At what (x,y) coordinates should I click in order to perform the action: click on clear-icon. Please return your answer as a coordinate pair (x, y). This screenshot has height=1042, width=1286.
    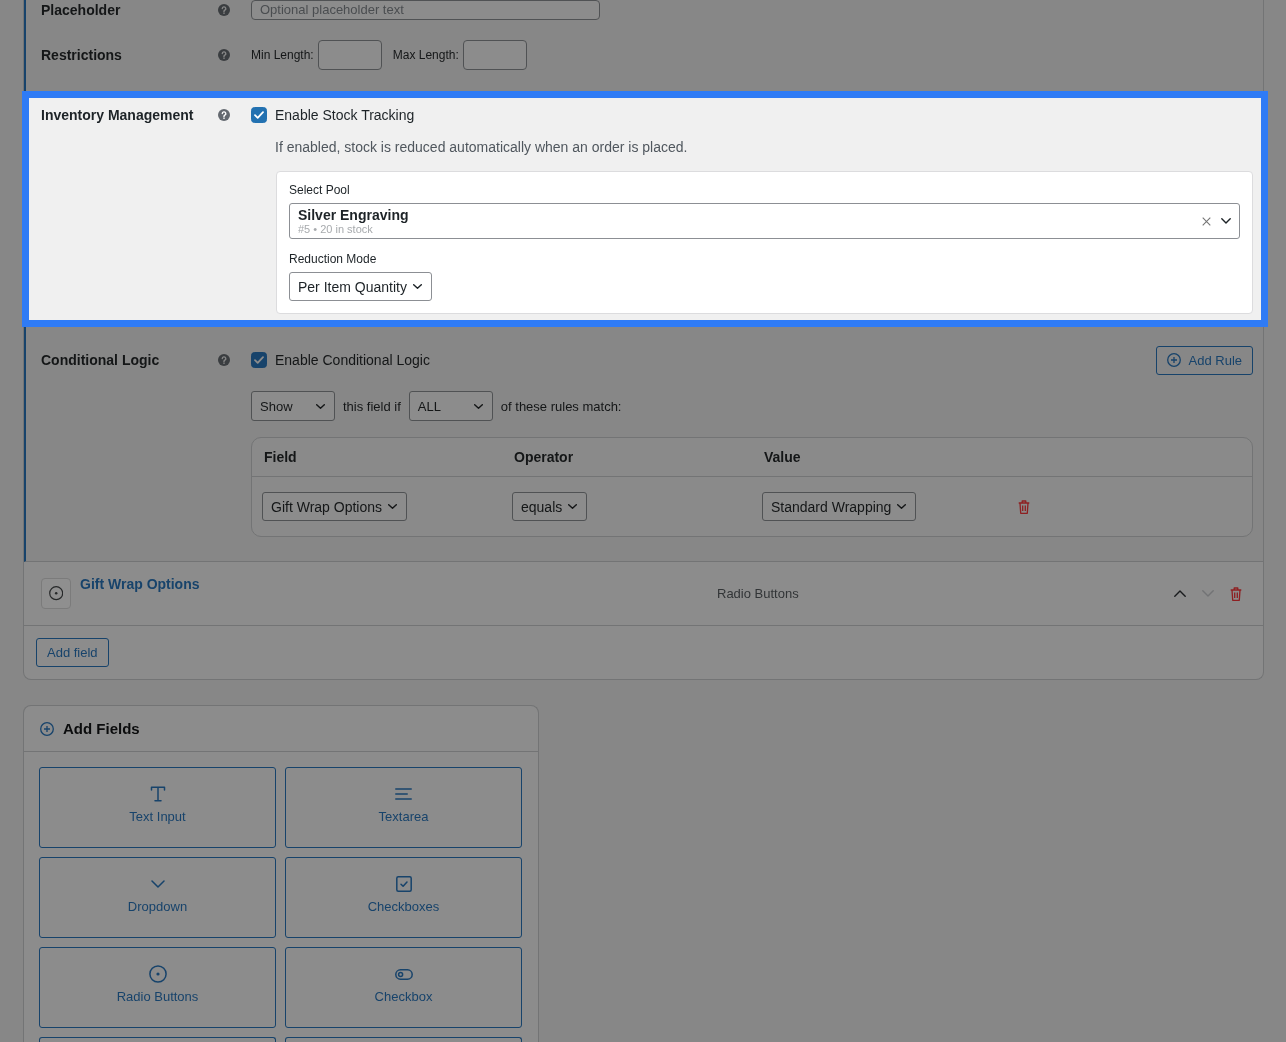
    Looking at the image, I should click on (1206, 221).